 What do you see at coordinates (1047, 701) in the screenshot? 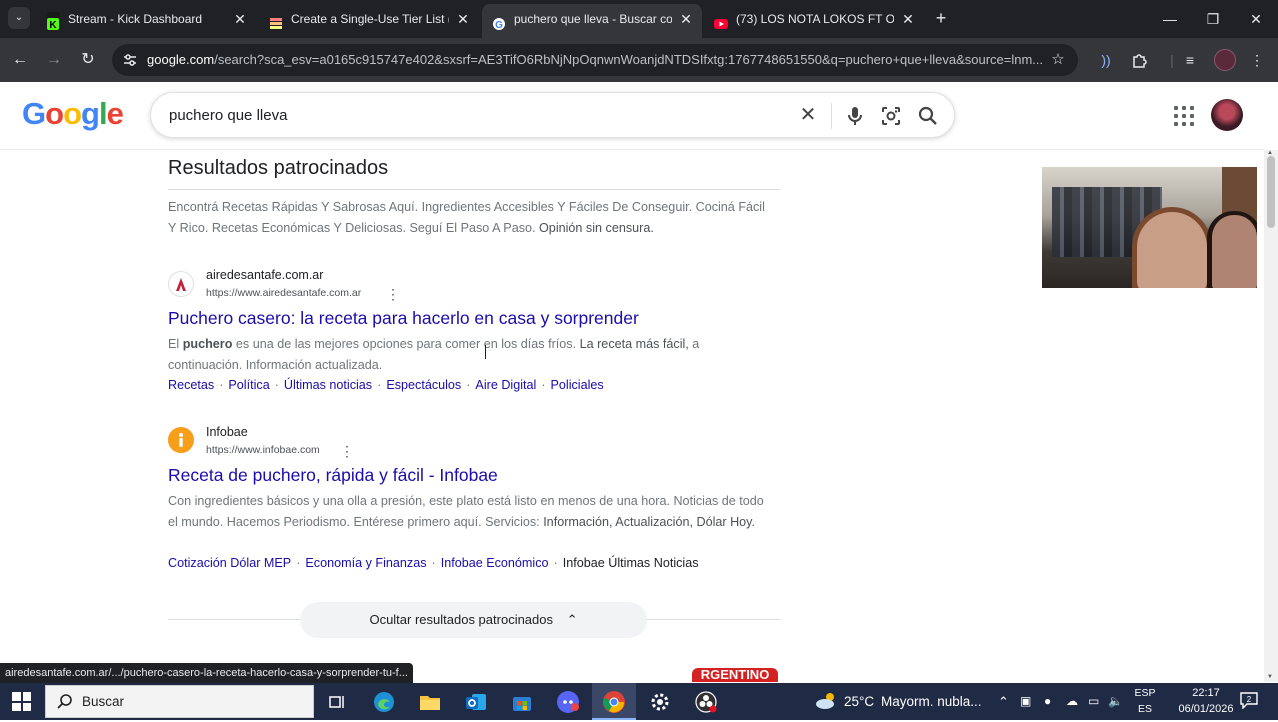
I see `microphone-icon: ●` at bounding box center [1047, 701].